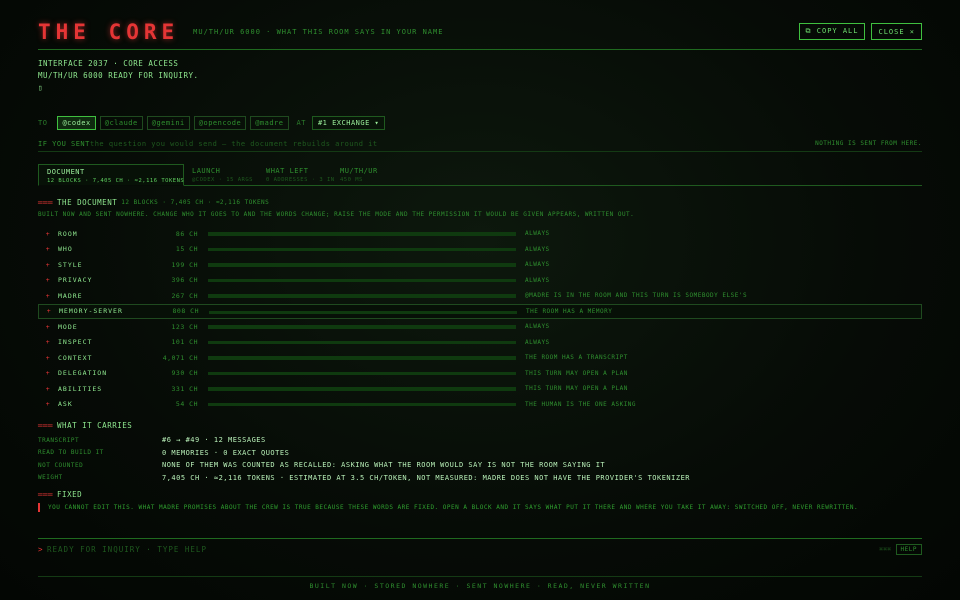  What do you see at coordinates (71, 453) in the screenshot?
I see `carries-key: READ TO BUILD IT` at bounding box center [71, 453].